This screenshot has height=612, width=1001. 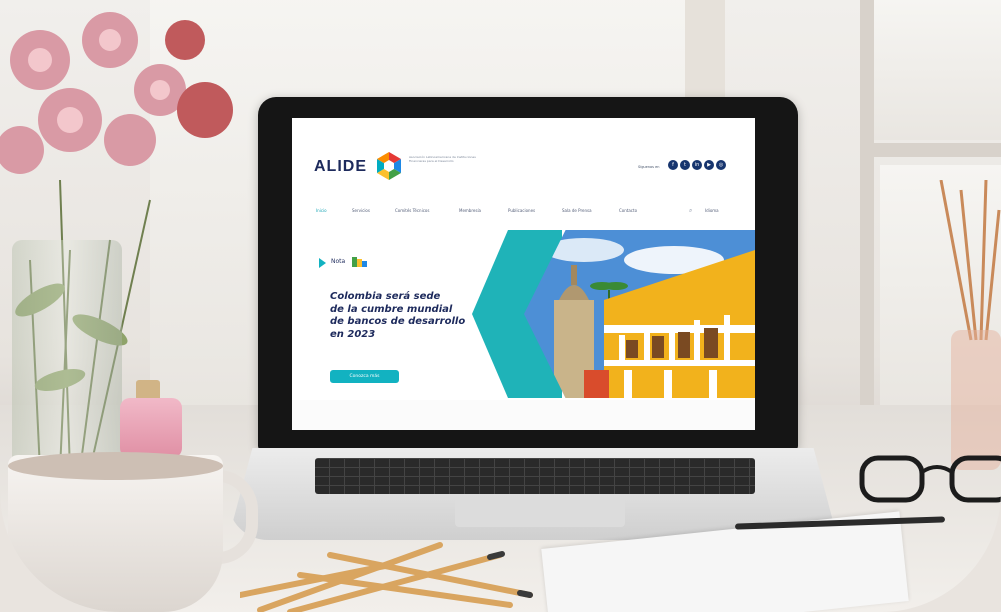 I want to click on laptop-trackpad, so click(x=540, y=512).